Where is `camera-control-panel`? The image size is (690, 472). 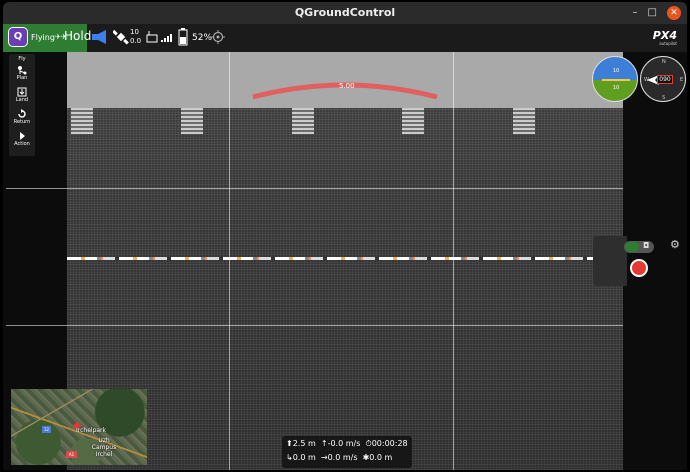
camera-control-panel is located at coordinates (610, 261).